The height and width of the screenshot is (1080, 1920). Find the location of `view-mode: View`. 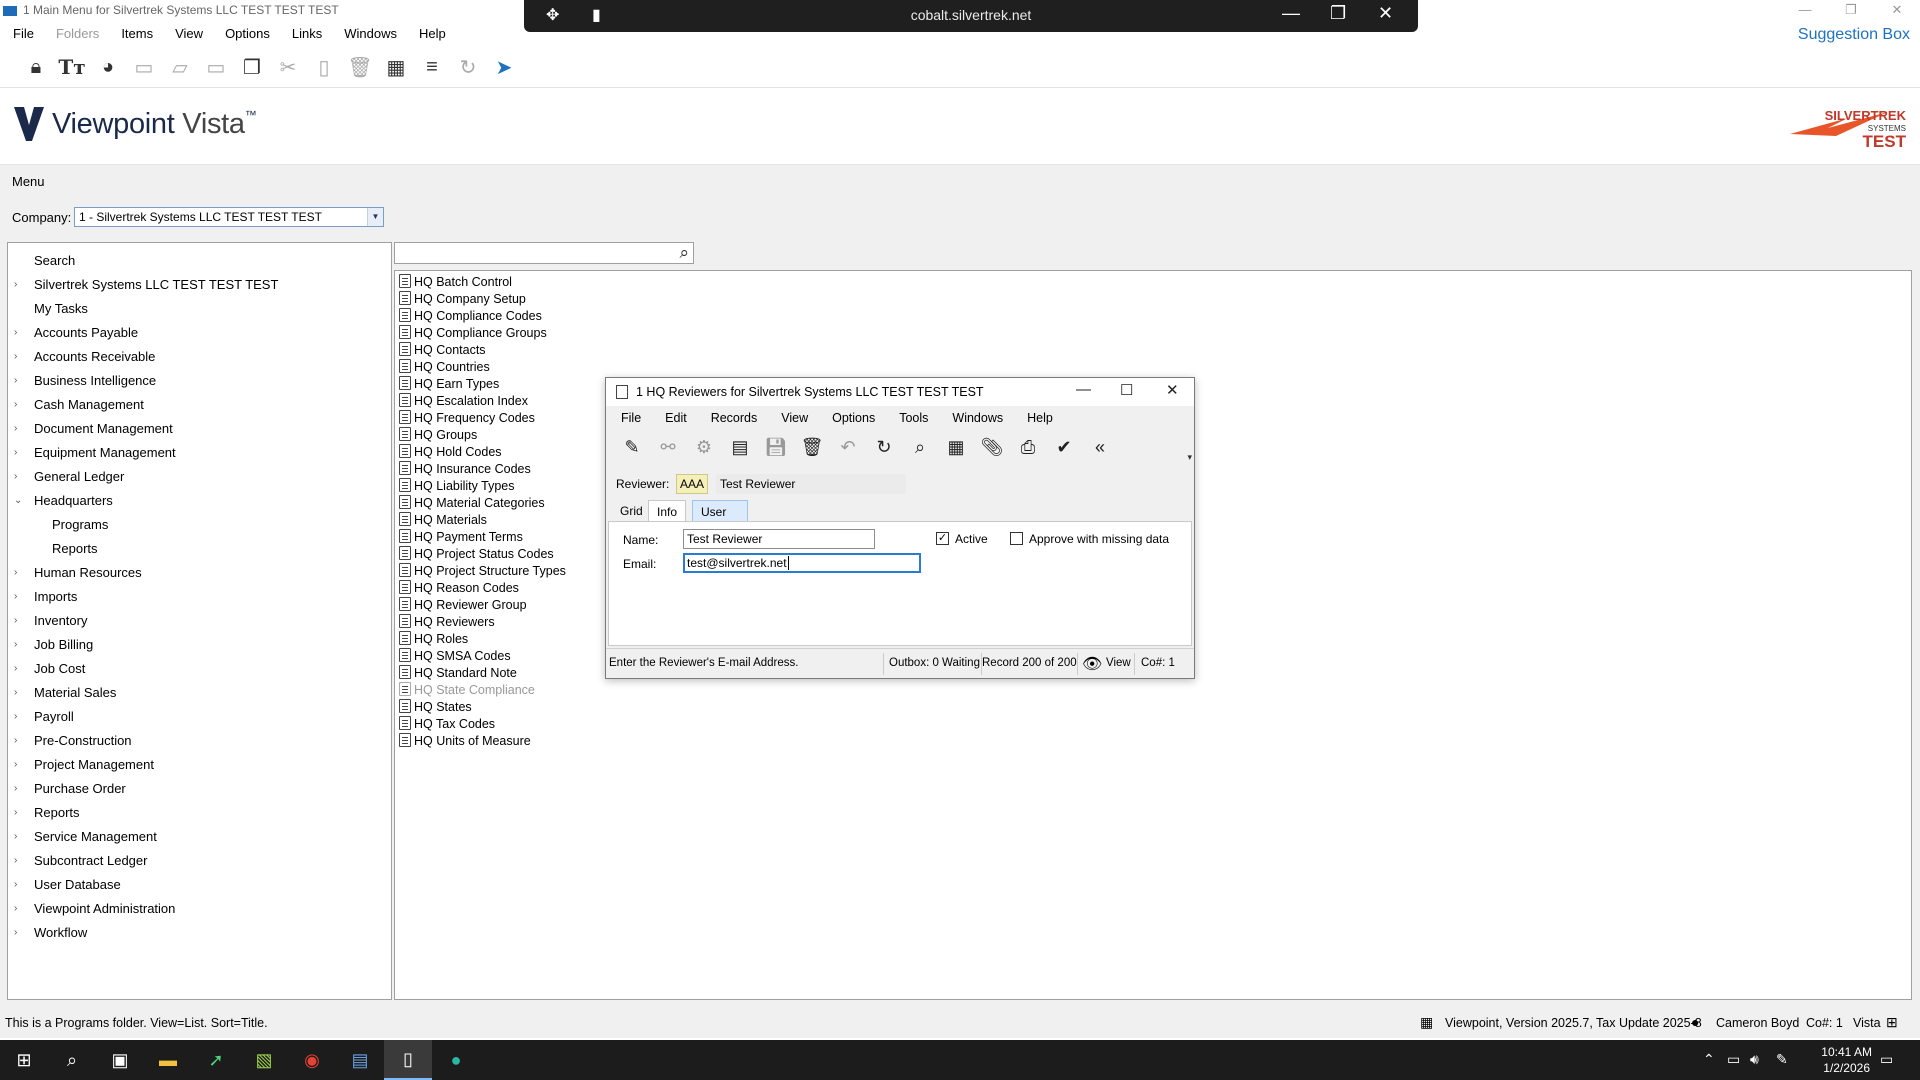

view-mode: View is located at coordinates (1118, 663).